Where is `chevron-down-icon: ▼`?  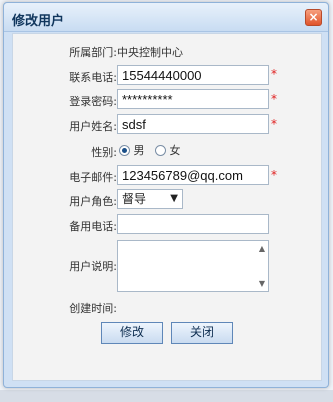
chevron-down-icon: ▼ is located at coordinates (174, 198).